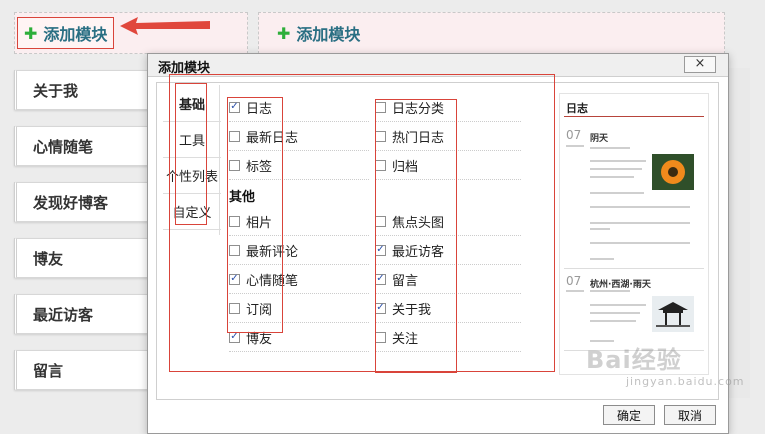 The height and width of the screenshot is (434, 765). I want to click on sidebar-module-discover-blogs: 发现好博客, so click(87, 202).